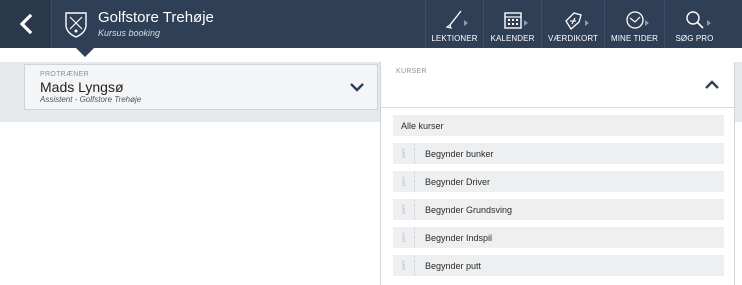 The width and height of the screenshot is (742, 285). I want to click on nav-lektioner: LEKTIONER, so click(454, 24).